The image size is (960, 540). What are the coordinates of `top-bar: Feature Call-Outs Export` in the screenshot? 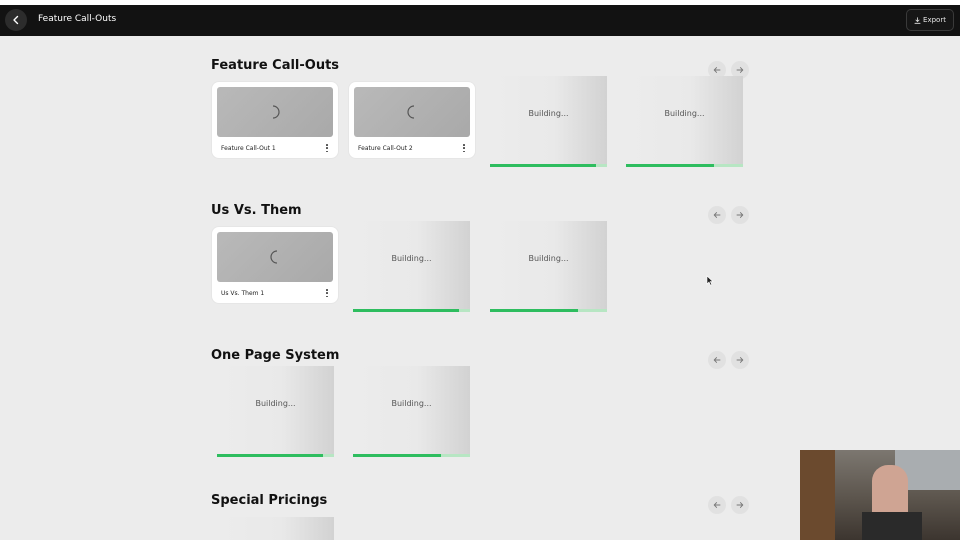 It's located at (480, 20).